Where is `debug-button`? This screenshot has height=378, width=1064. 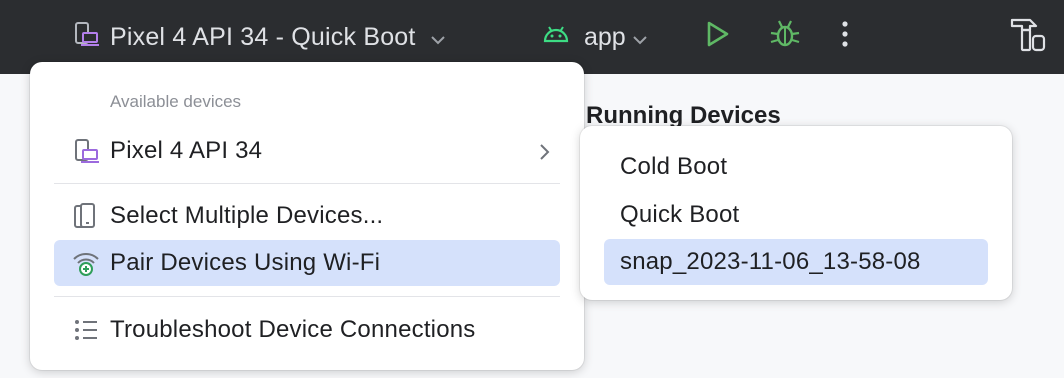
debug-button is located at coordinates (785, 37).